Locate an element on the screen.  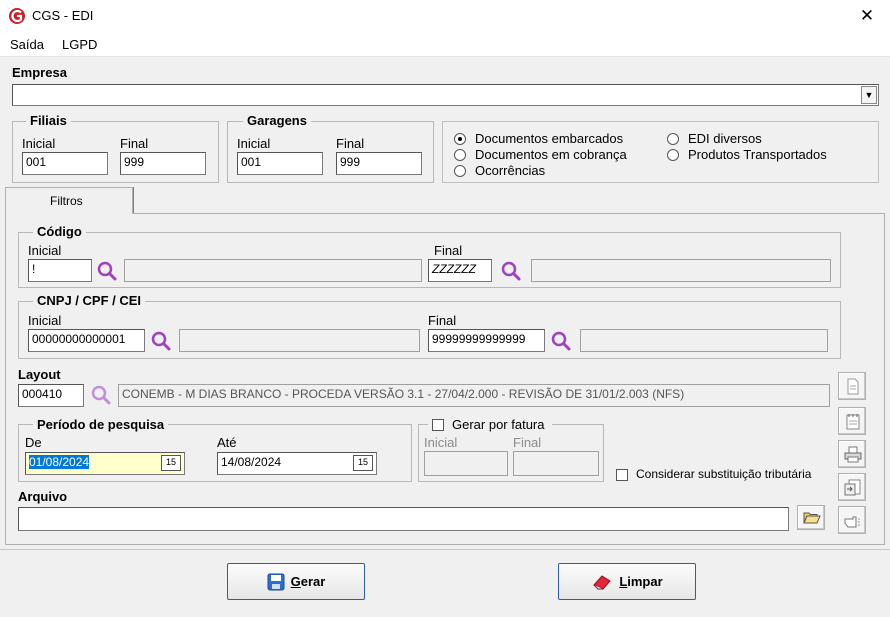
periodo-de-label: De is located at coordinates (33, 442).